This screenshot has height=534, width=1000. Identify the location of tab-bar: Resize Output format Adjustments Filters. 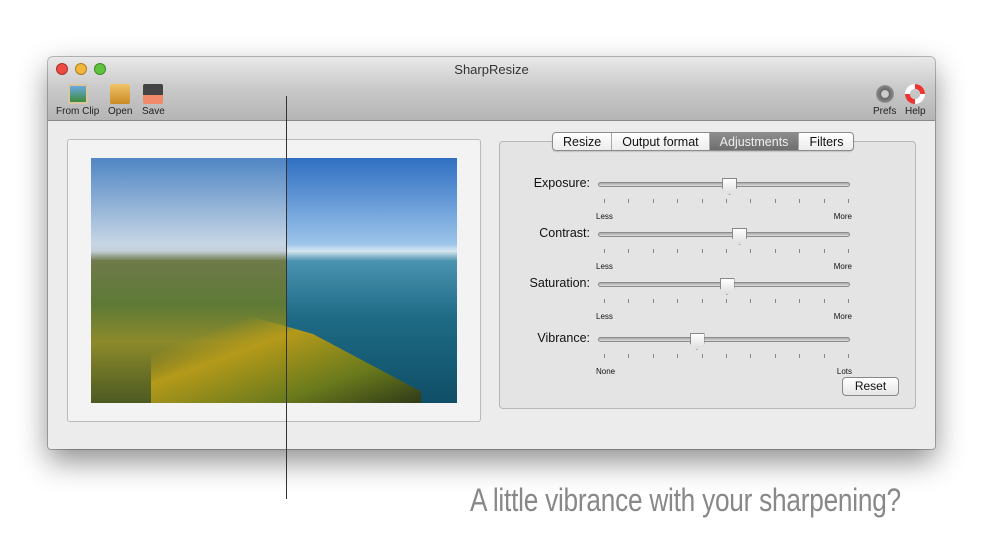
(703, 141).